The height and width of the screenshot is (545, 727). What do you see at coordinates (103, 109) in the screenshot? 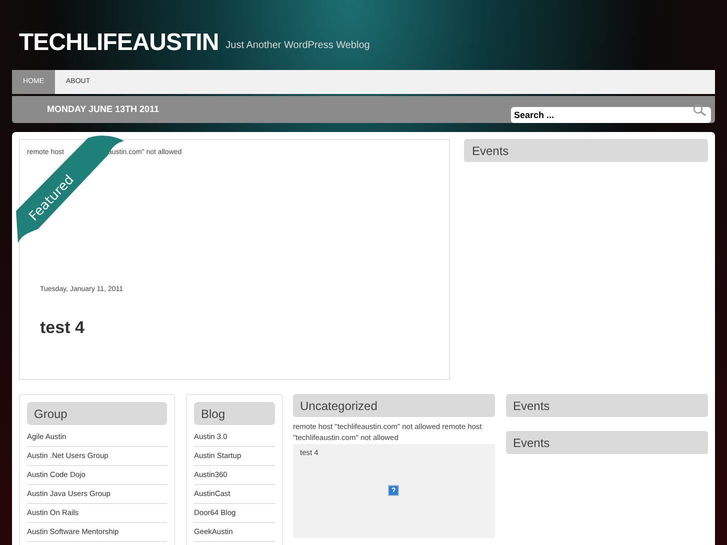
I see `date-text: MONDAY JUNE 13TH 2011` at bounding box center [103, 109].